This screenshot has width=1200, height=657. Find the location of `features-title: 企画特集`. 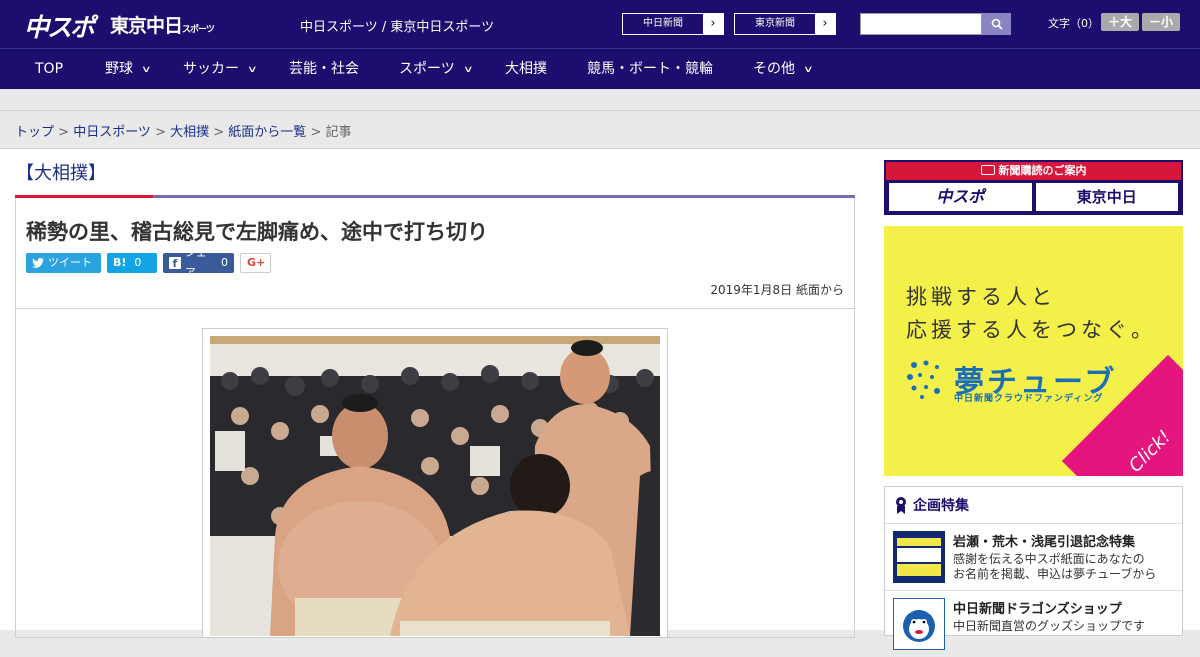

features-title: 企画特集 is located at coordinates (941, 506).